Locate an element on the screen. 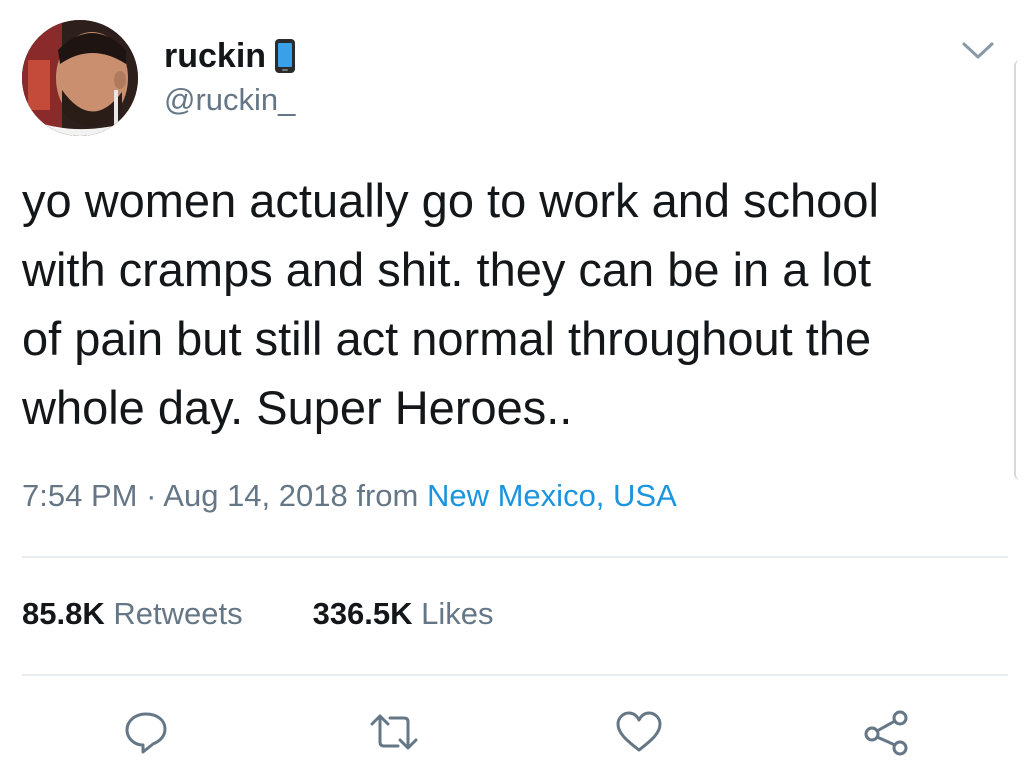 The height and width of the screenshot is (769, 1024). display-name-text: ruckin is located at coordinates (215, 56).